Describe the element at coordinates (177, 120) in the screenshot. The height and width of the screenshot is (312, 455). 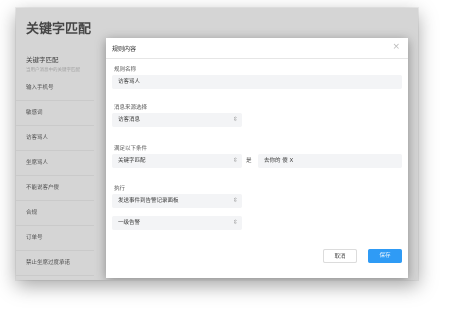
I see `source-select: 访客消息 ⇳` at that location.